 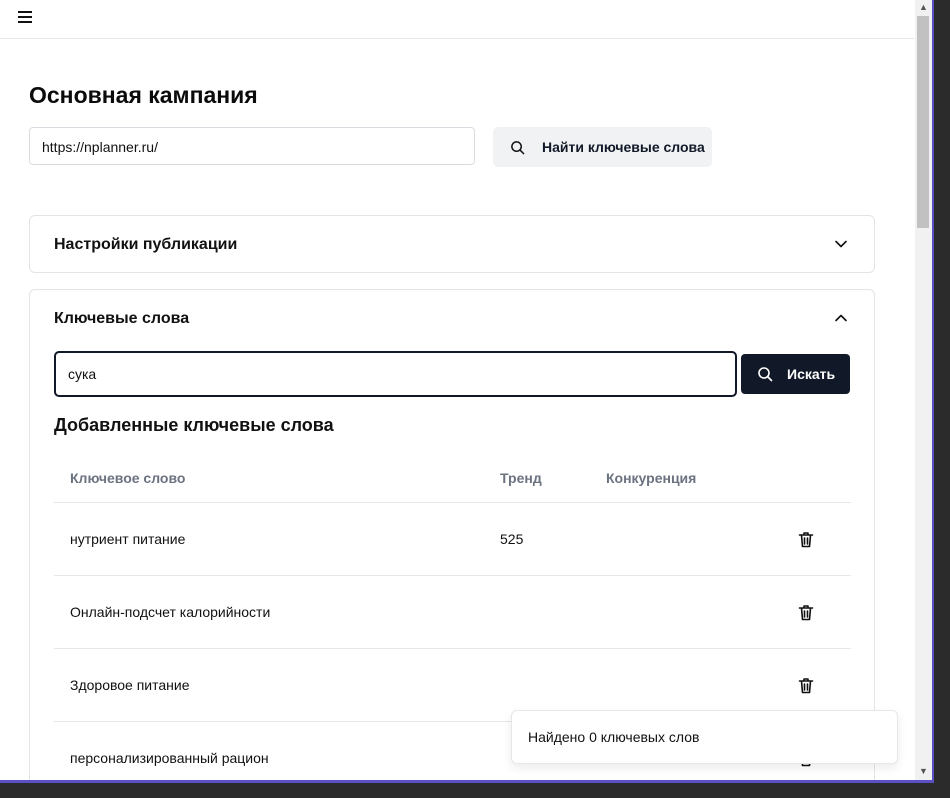 What do you see at coordinates (457, 19) in the screenshot?
I see `top-bar` at bounding box center [457, 19].